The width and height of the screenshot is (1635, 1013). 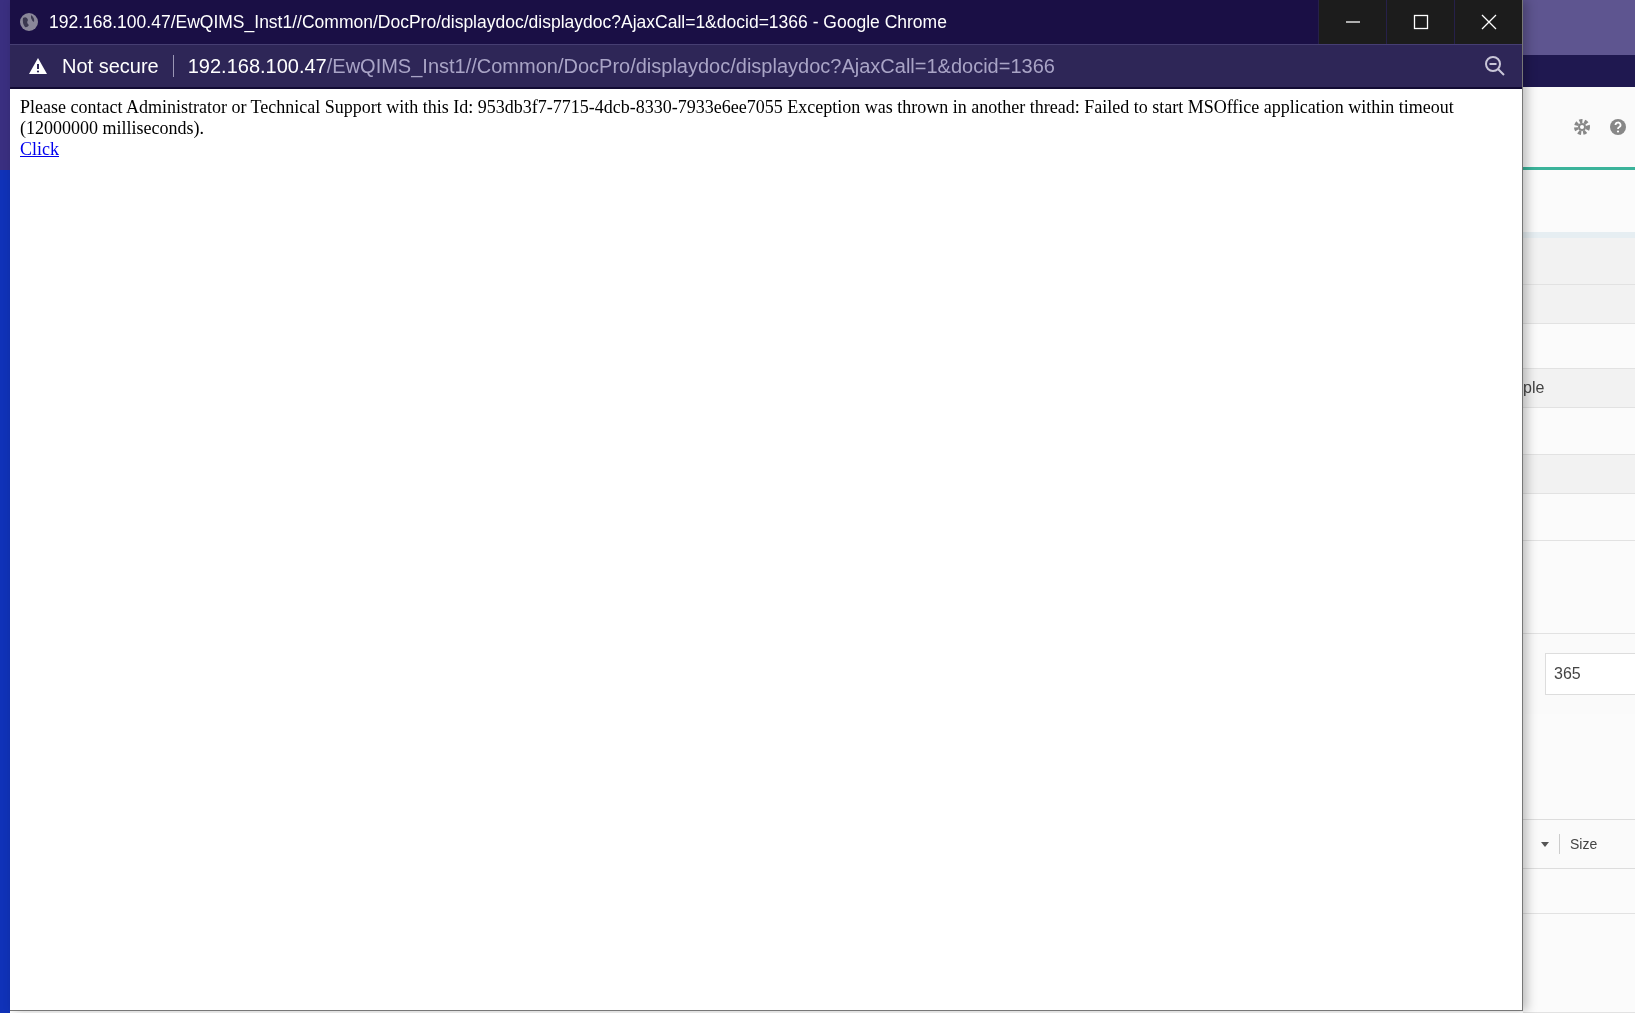 What do you see at coordinates (110, 66) in the screenshot?
I see `security-label: Not secure` at bounding box center [110, 66].